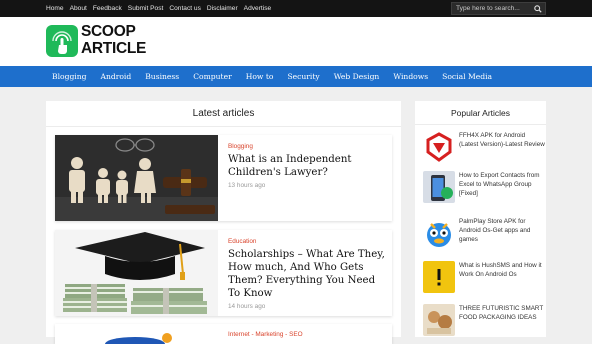 The height and width of the screenshot is (344, 592). I want to click on search-icon, so click(538, 8).